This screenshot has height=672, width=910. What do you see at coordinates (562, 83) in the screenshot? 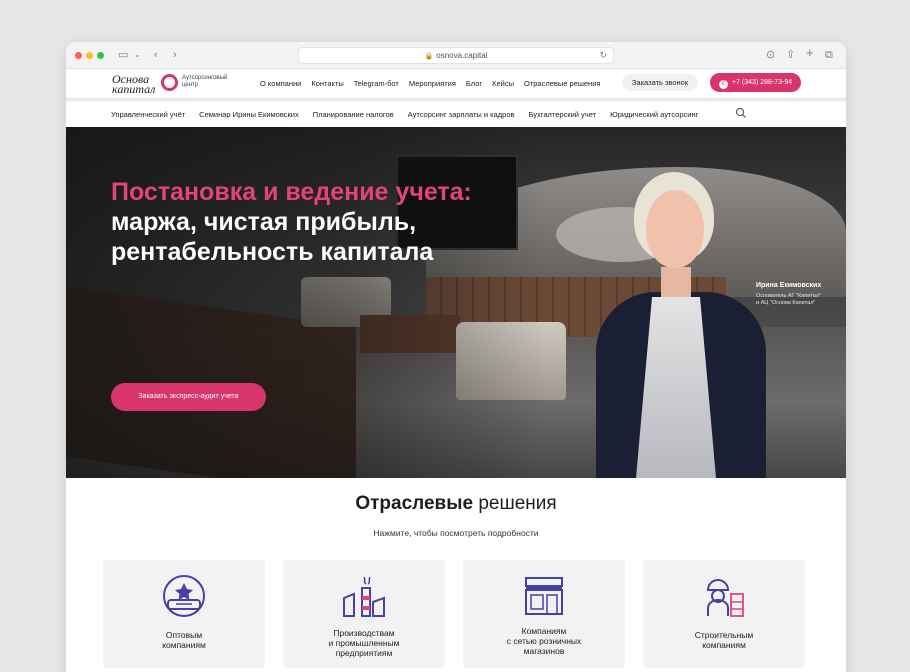
I see `nav-industry-solutions: Отраслевые решения` at bounding box center [562, 83].